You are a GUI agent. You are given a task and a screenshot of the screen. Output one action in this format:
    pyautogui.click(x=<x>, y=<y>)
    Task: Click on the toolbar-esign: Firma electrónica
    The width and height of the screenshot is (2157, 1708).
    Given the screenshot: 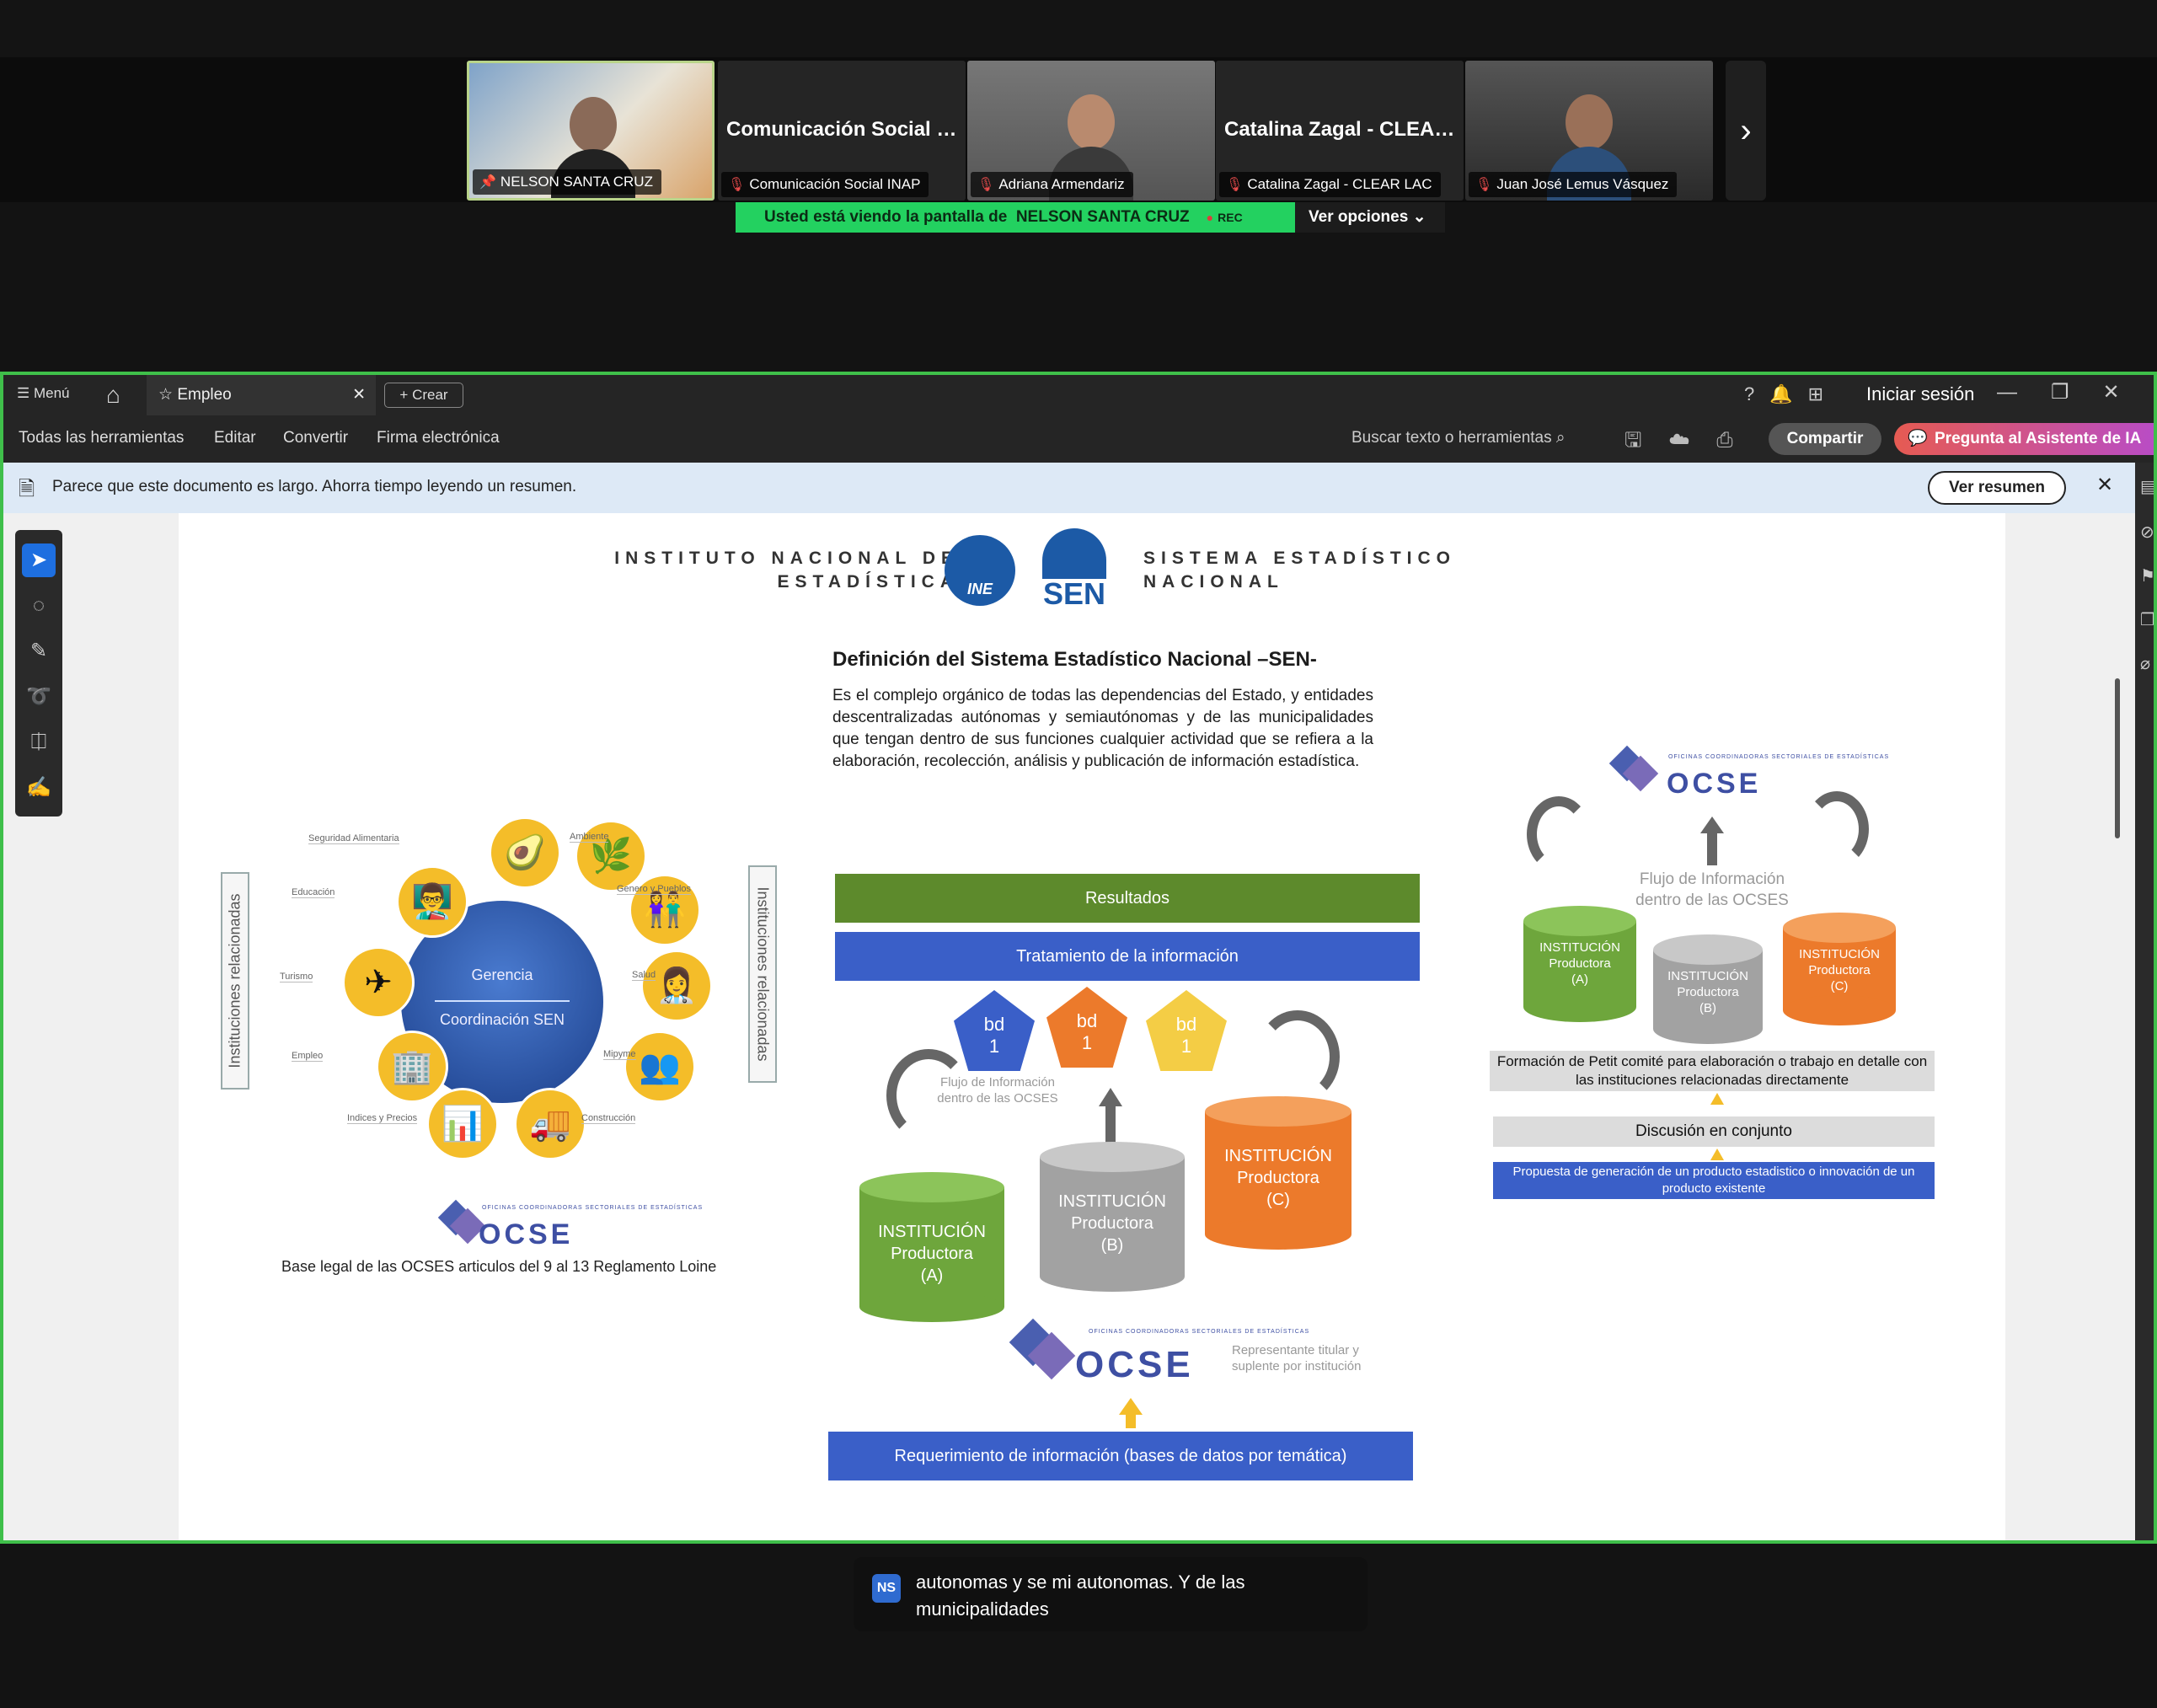 What is the action you would take?
    pyautogui.click(x=439, y=438)
    